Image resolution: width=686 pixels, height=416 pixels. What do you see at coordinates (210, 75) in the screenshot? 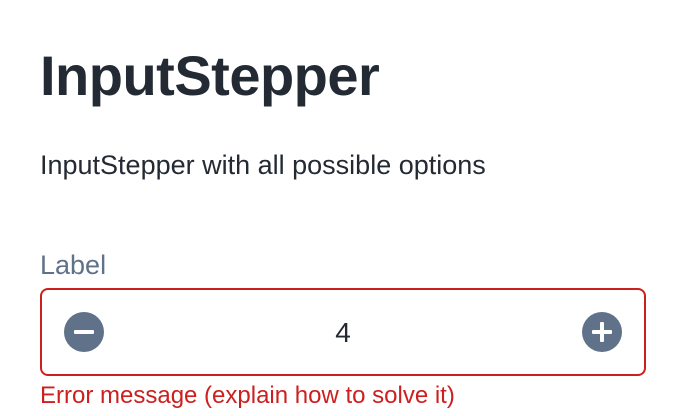
I see `page-title: InputStepper` at bounding box center [210, 75].